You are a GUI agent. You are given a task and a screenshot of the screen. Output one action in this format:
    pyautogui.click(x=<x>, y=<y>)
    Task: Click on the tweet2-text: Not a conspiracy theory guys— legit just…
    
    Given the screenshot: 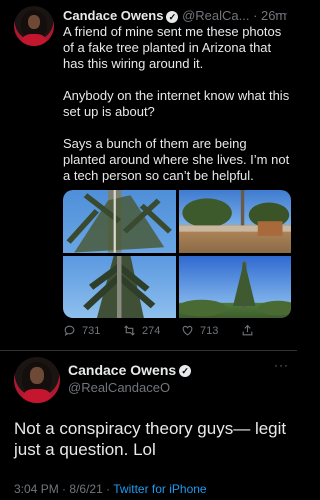 What is the action you would take?
    pyautogui.click(x=150, y=439)
    